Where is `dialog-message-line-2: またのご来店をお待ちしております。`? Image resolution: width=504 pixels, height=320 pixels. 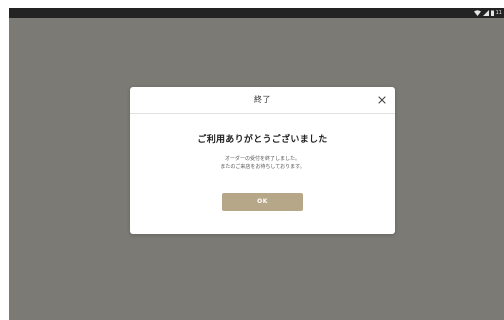
dialog-message-line-2: またのご来店をお待ちしております。 is located at coordinates (262, 167).